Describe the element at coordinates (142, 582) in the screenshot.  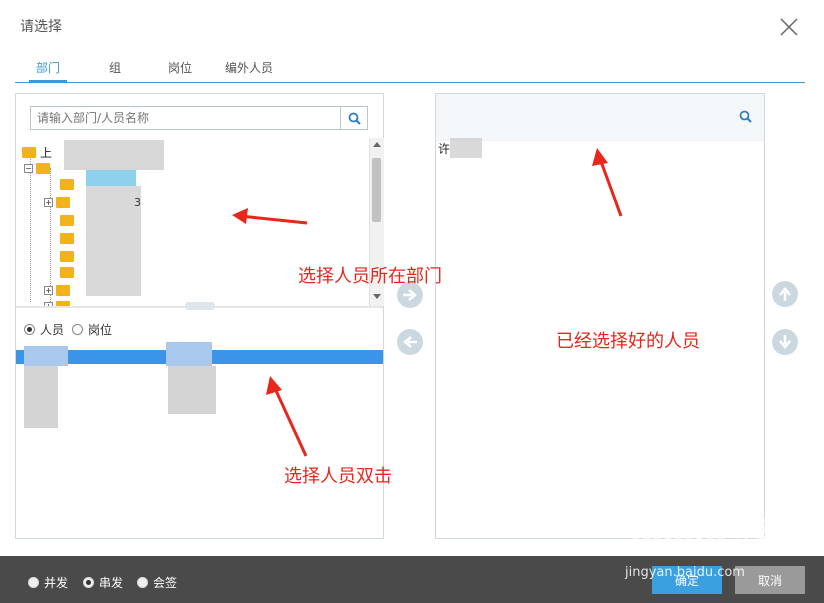
I see `radio-countersign` at that location.